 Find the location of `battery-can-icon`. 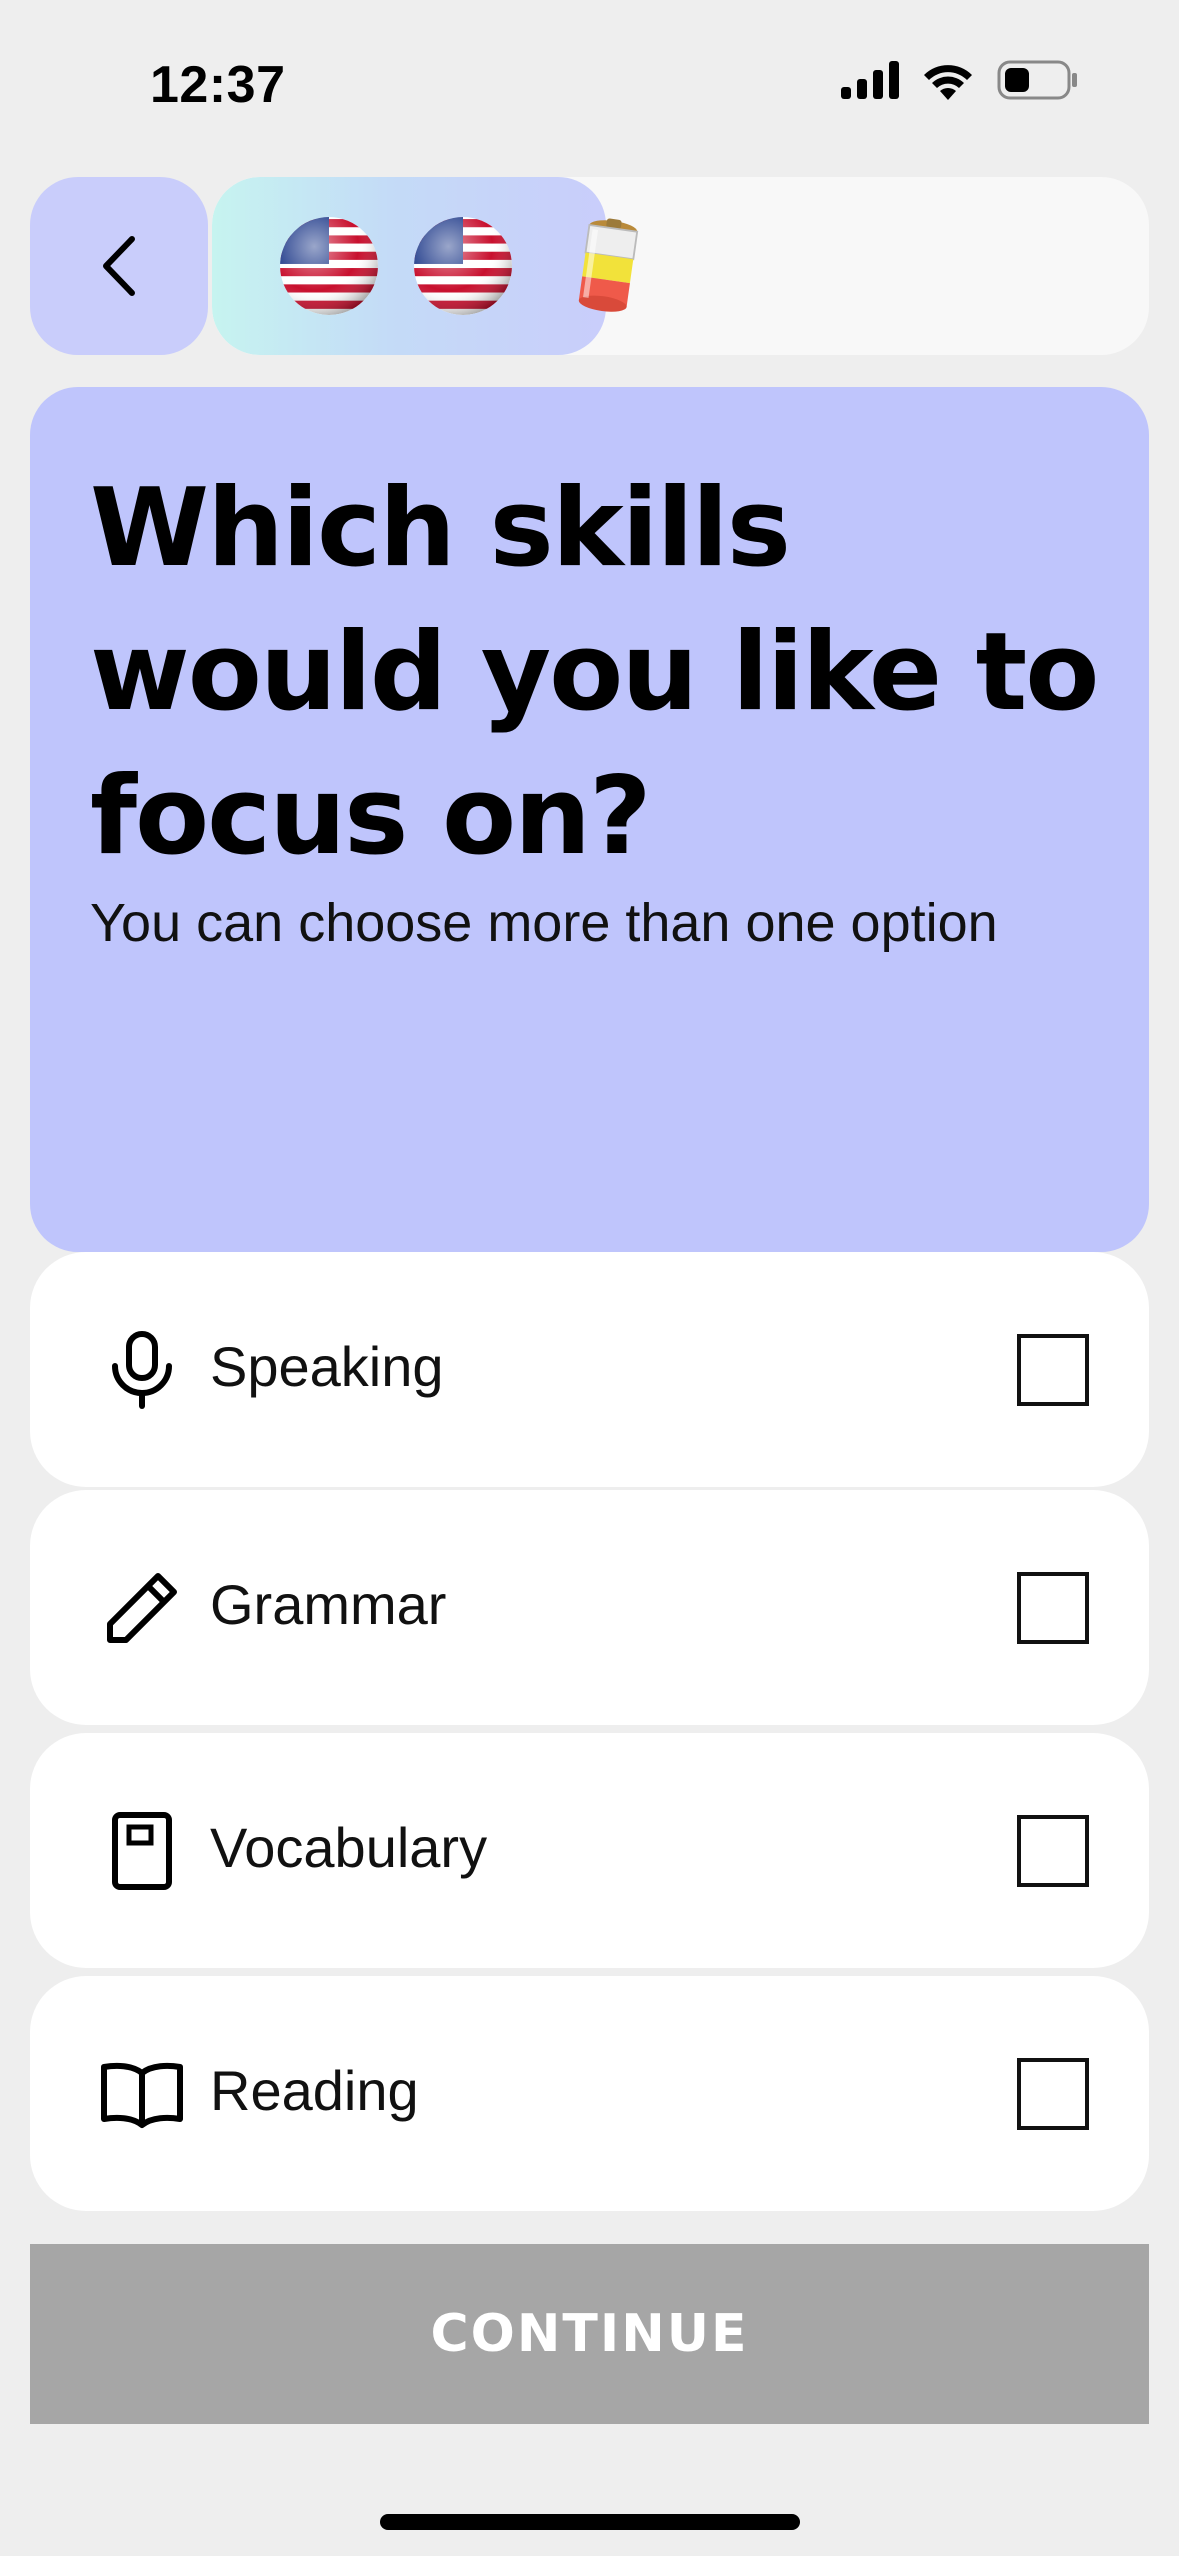

battery-can-icon is located at coordinates (608, 265).